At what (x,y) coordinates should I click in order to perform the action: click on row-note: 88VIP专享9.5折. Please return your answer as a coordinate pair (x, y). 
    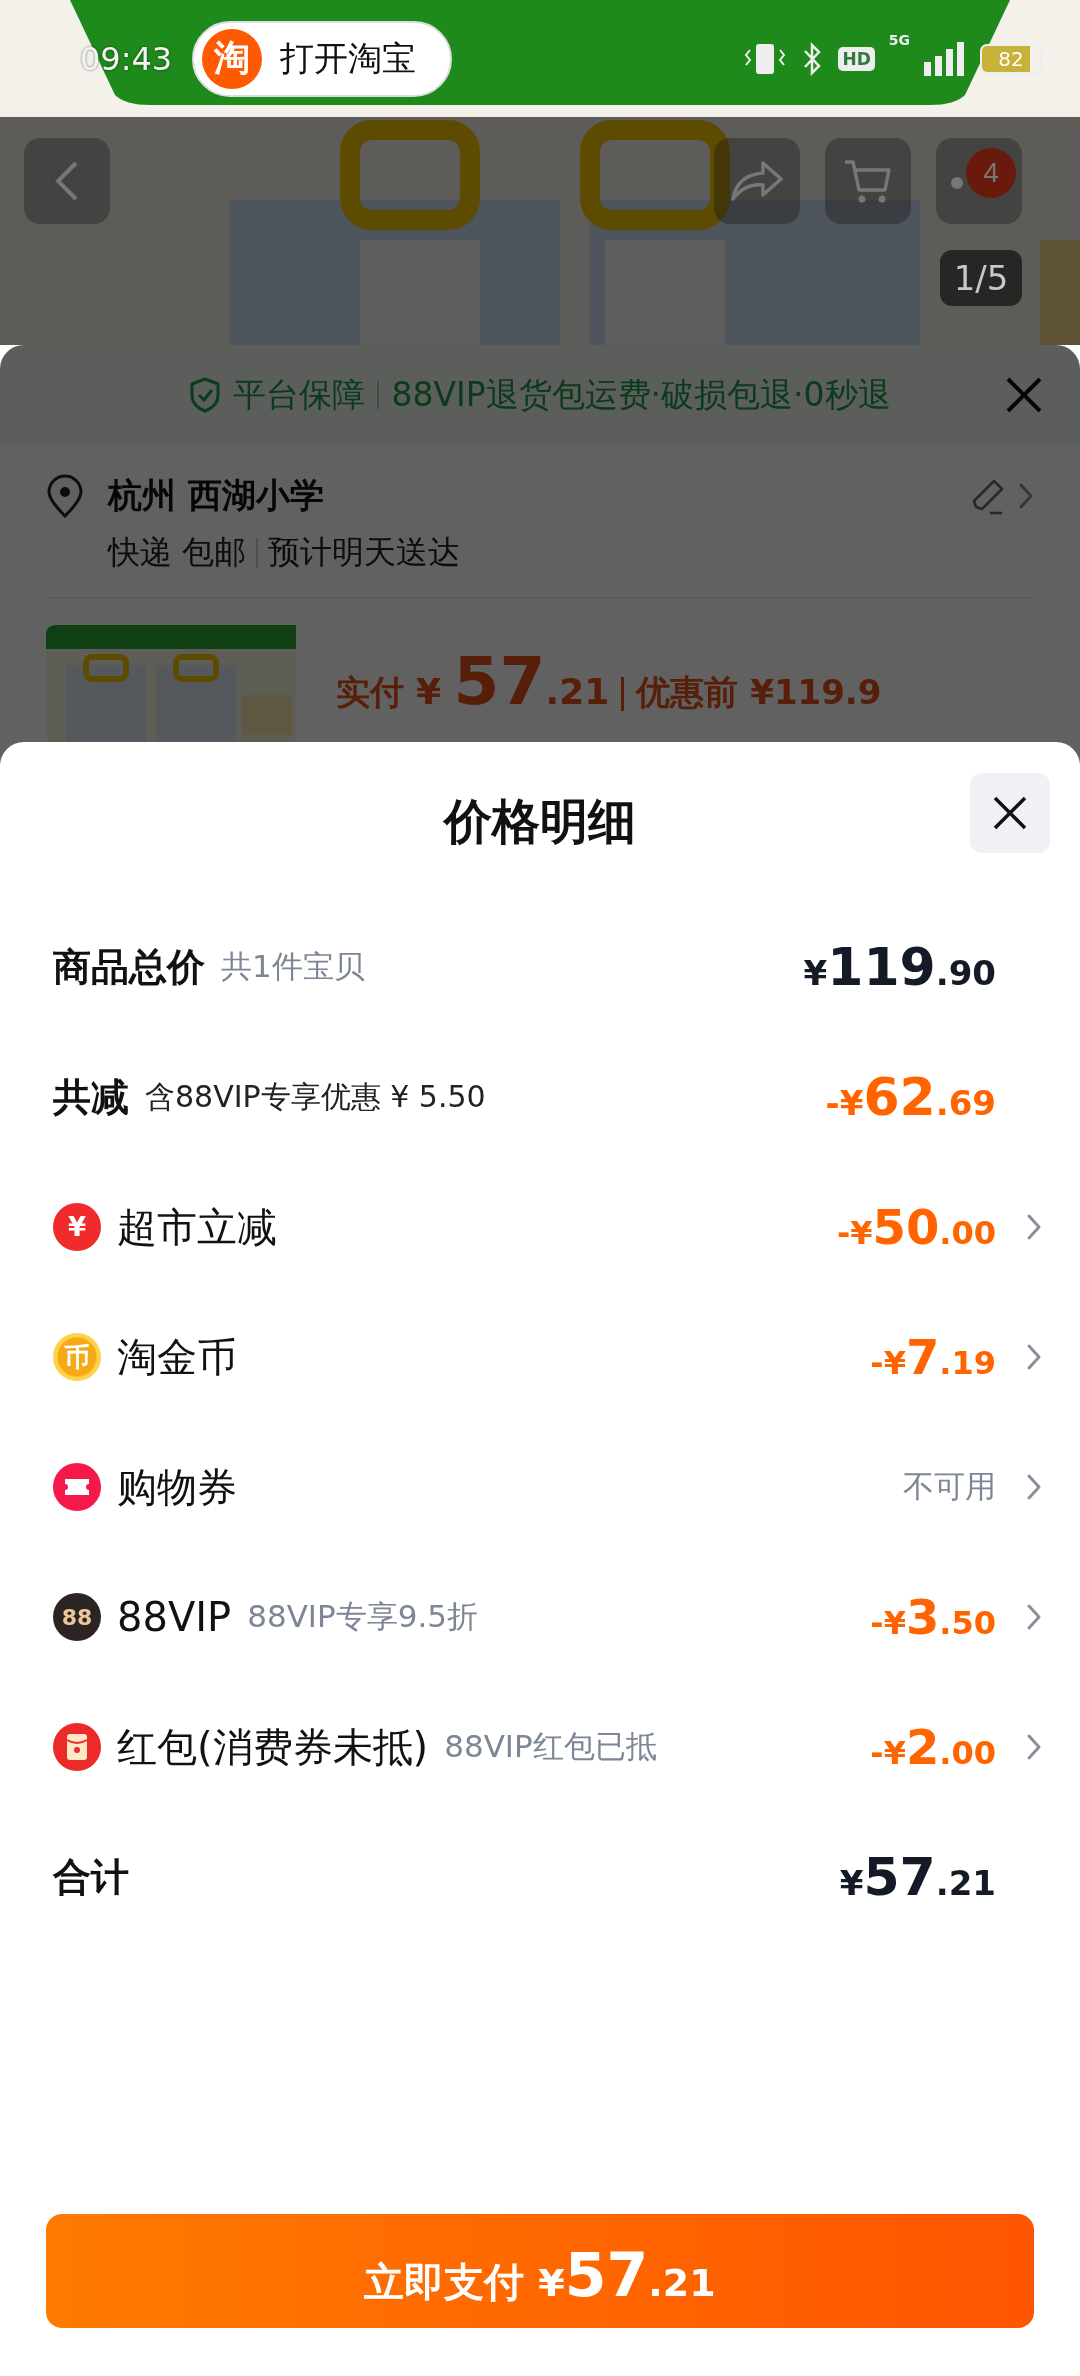
    Looking at the image, I should click on (362, 1616).